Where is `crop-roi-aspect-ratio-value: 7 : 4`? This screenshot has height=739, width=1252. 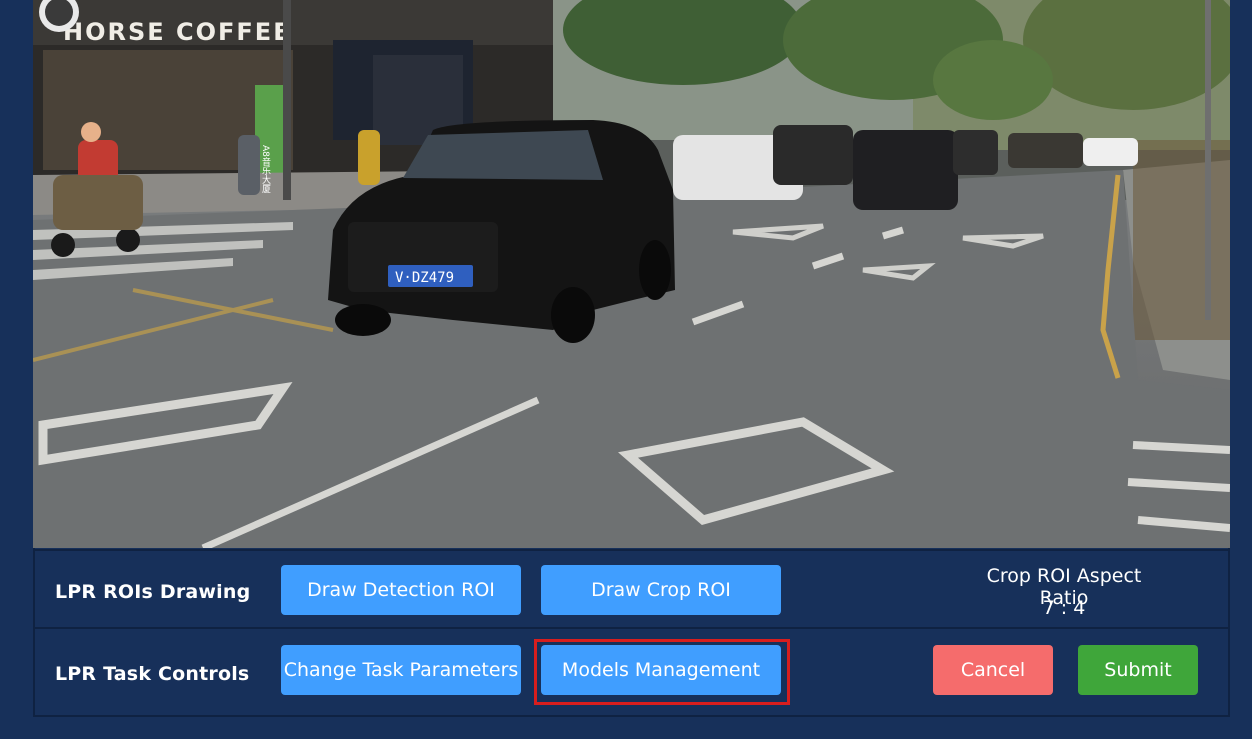
crop-roi-aspect-ratio-value: 7 : 4 is located at coordinates (1064, 608).